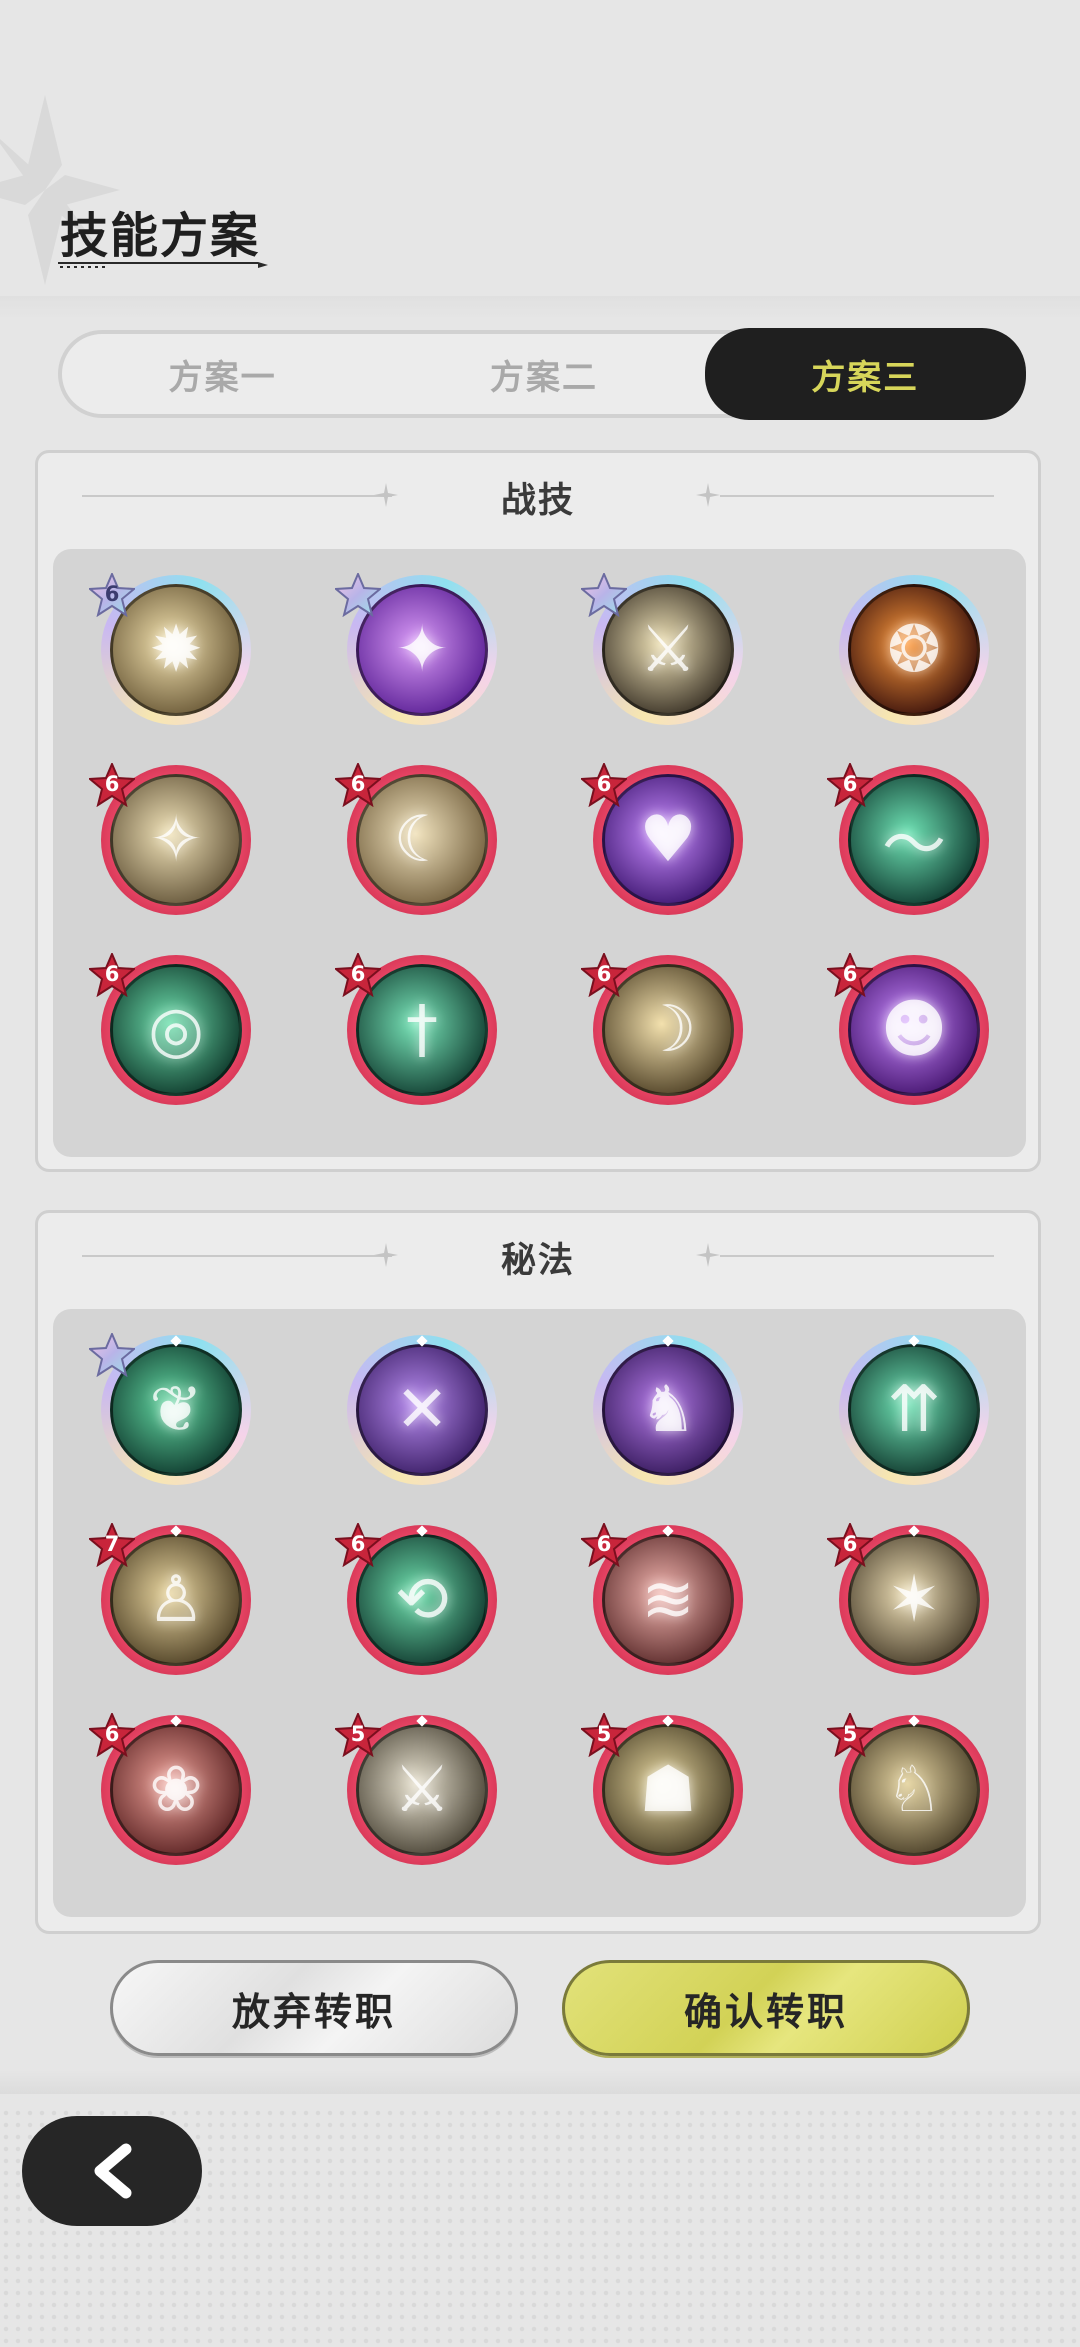 The image size is (1080, 2347). Describe the element at coordinates (907, 1788) in the screenshot. I see `skill-slot: ♘ 5` at that location.